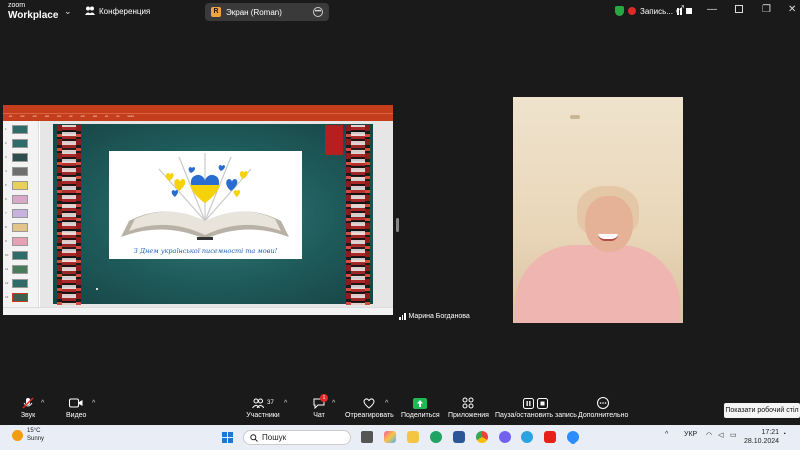 This screenshot has width=800, height=450. I want to click on slide-number: 1, so click(6, 129).